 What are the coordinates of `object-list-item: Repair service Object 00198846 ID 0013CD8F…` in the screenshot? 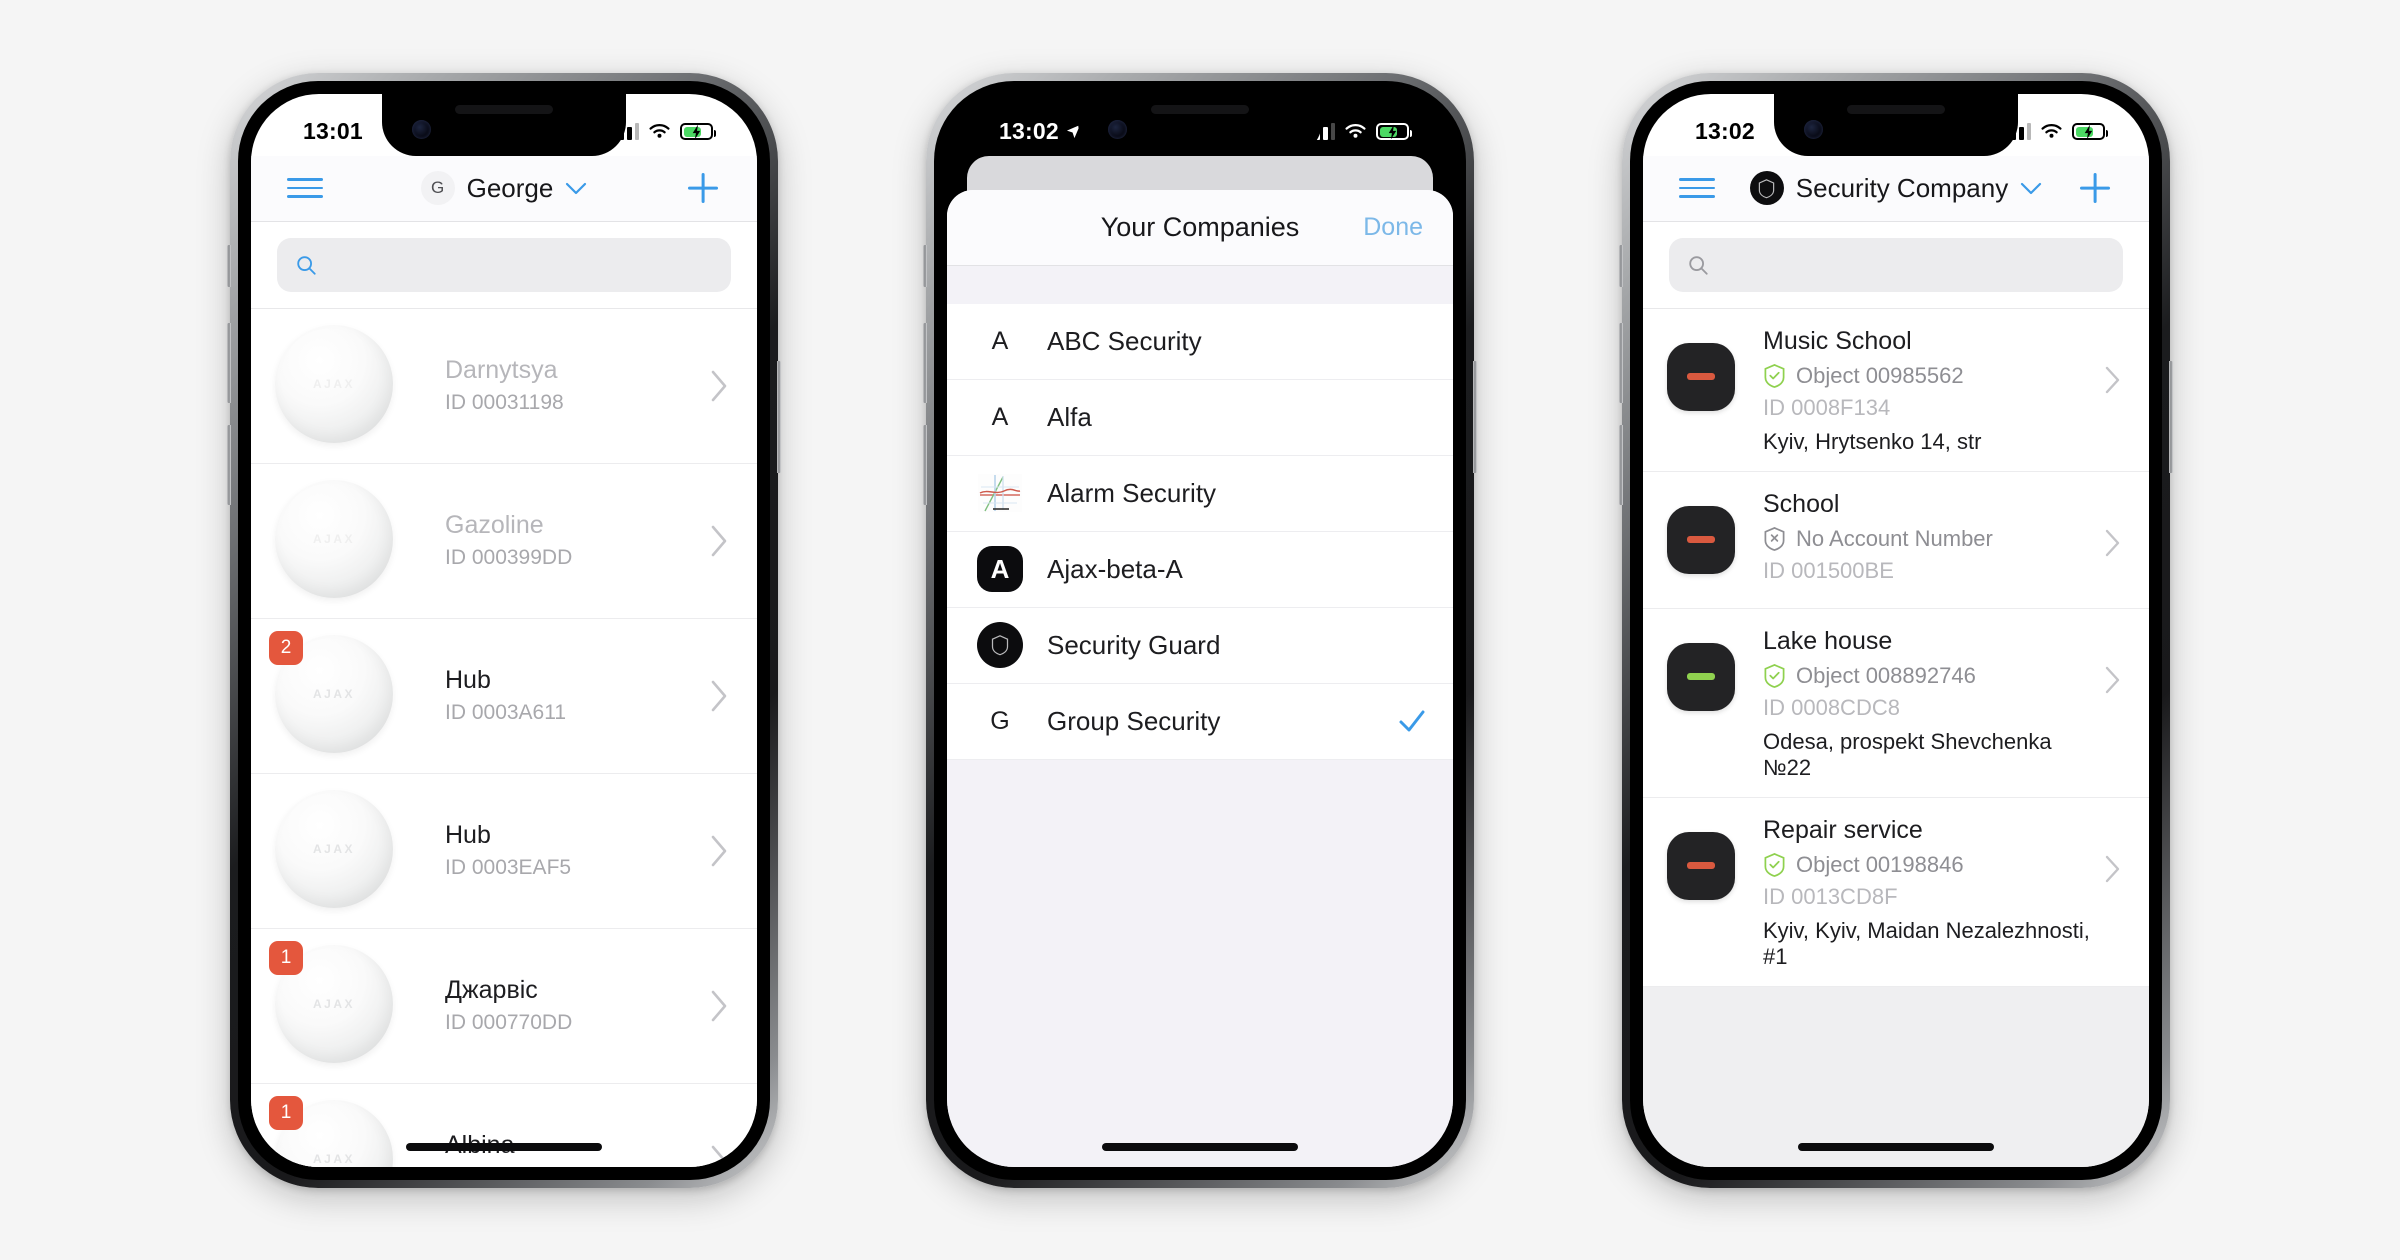 It's located at (1896, 892).